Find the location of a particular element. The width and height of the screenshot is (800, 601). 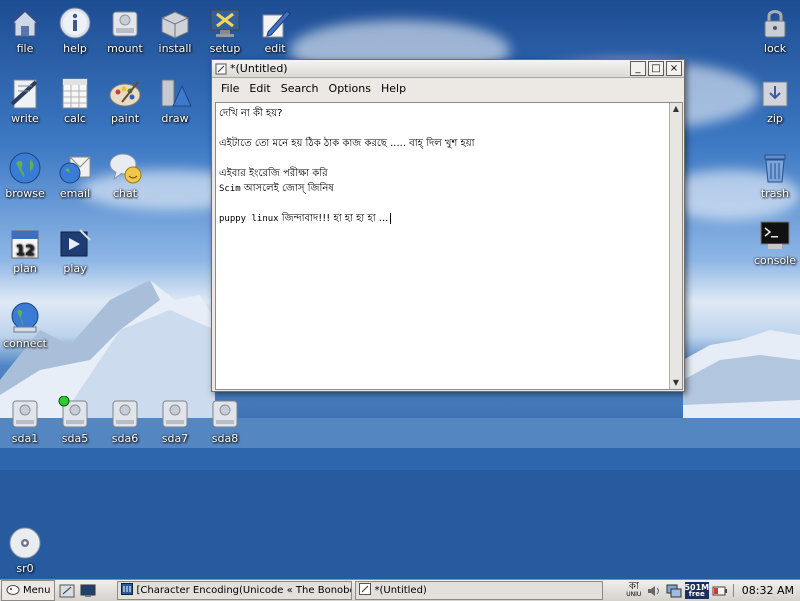

drive-label: sr0 is located at coordinates (25, 568).